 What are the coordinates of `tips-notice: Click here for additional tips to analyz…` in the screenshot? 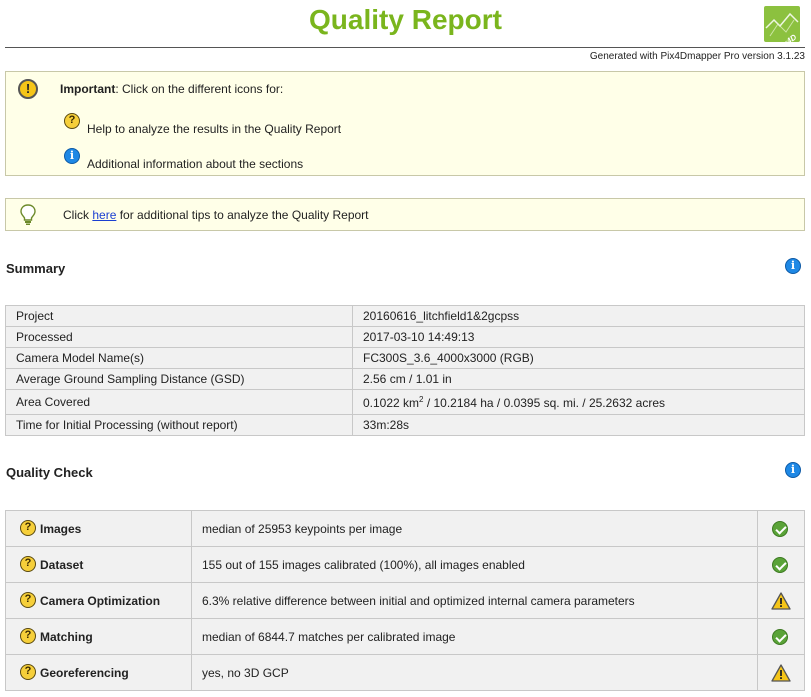 It's located at (405, 214).